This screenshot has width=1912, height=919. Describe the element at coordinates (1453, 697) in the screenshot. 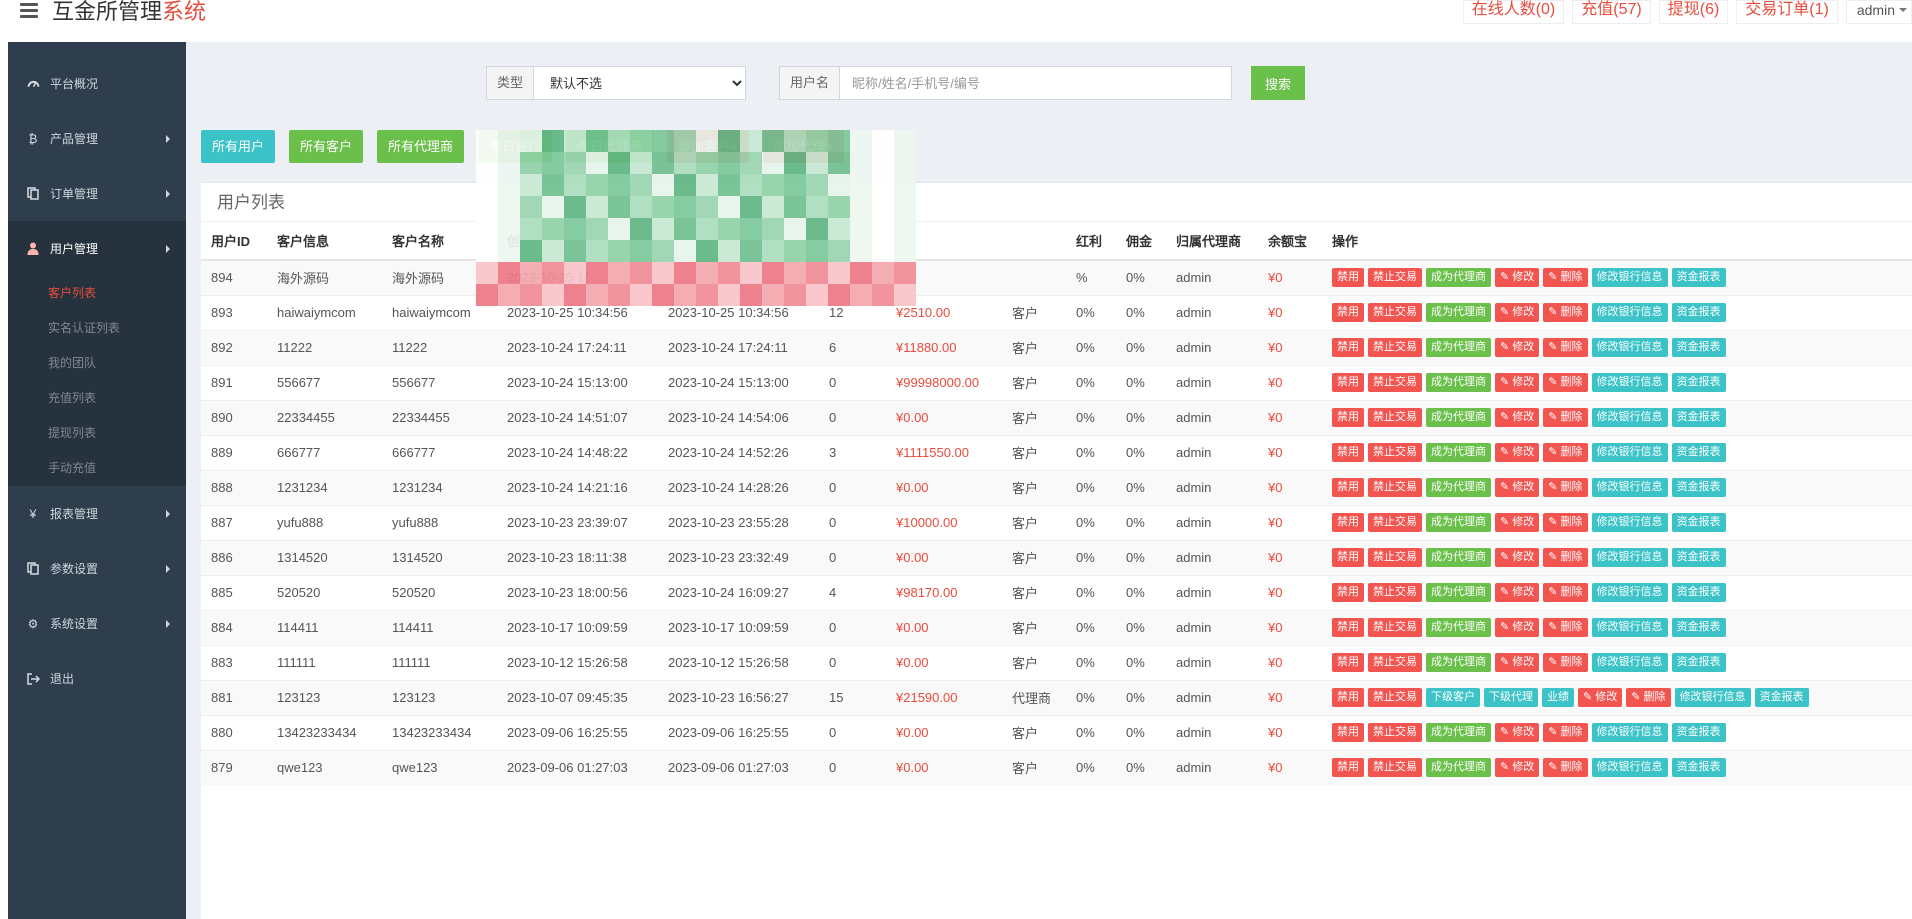

I see `sub-clients-button: 下级客户` at that location.